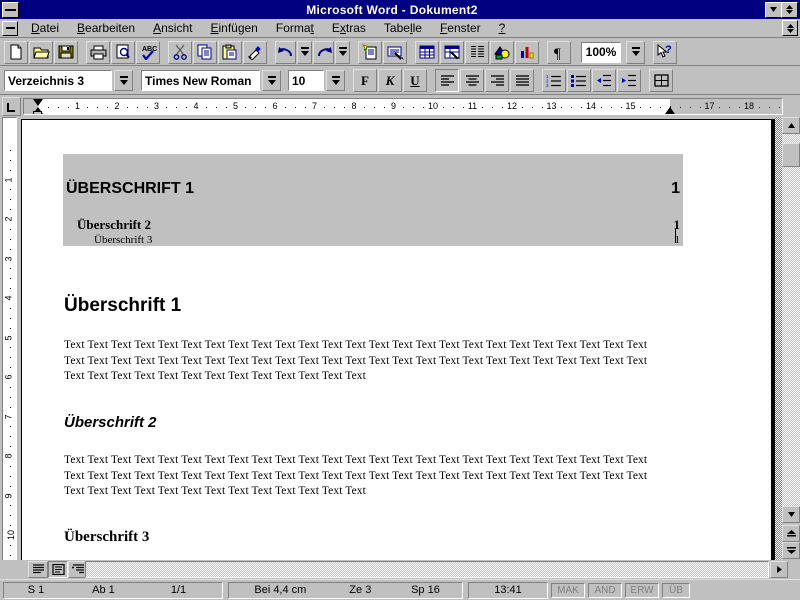 Image resolution: width=800 pixels, height=600 pixels. I want to click on minimize-icon, so click(773, 9).